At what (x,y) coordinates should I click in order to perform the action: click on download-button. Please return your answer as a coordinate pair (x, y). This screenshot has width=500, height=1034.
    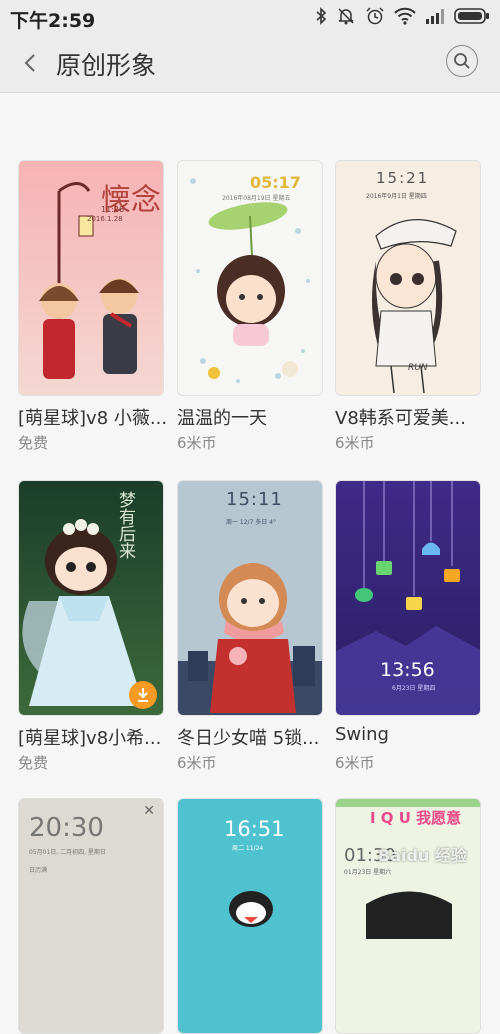
    Looking at the image, I should click on (143, 695).